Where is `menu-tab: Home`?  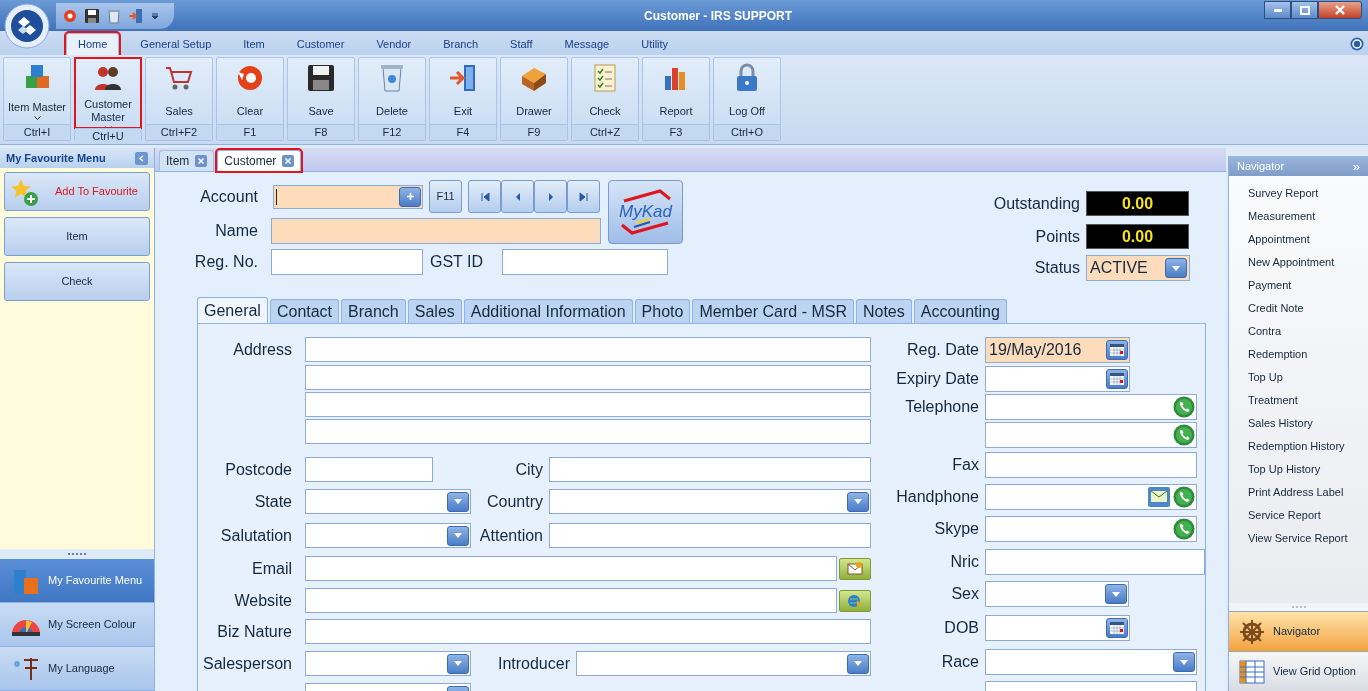 menu-tab: Home is located at coordinates (93, 44).